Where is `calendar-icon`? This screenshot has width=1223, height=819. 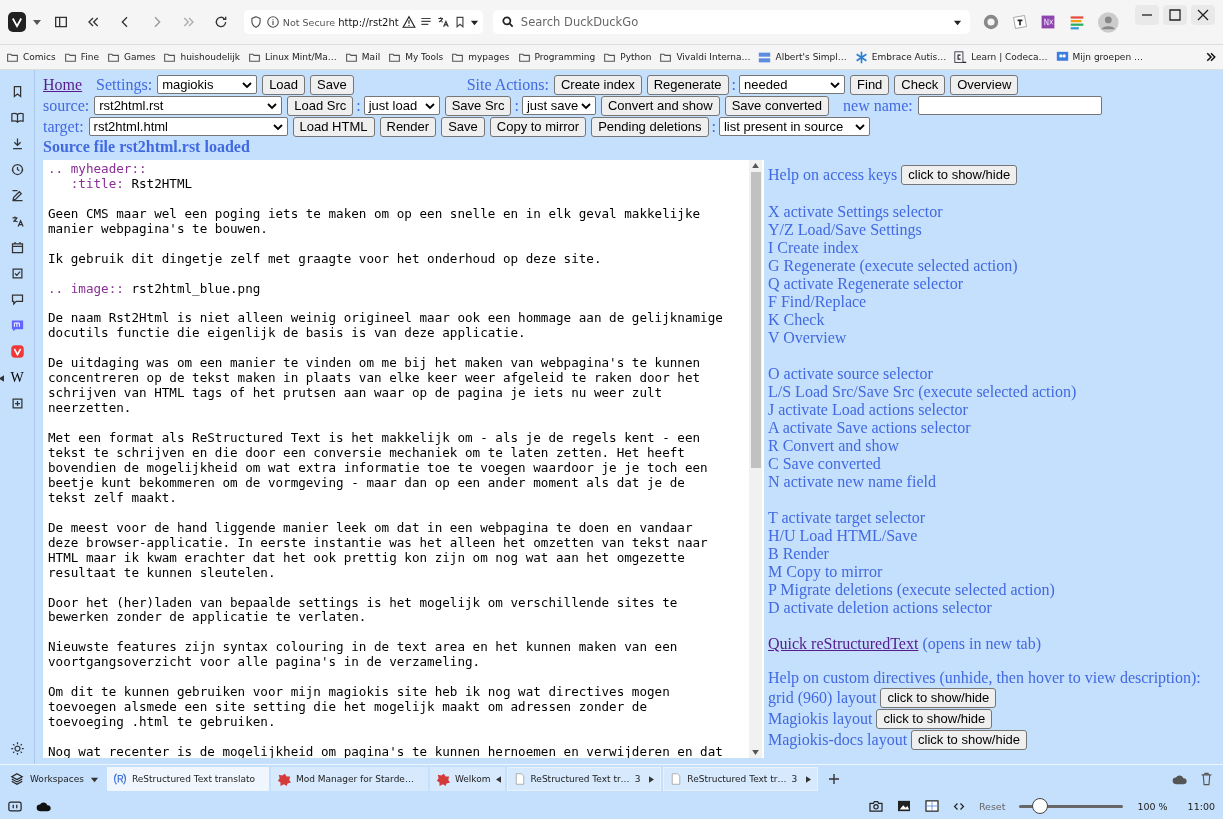 calendar-icon is located at coordinates (17, 247).